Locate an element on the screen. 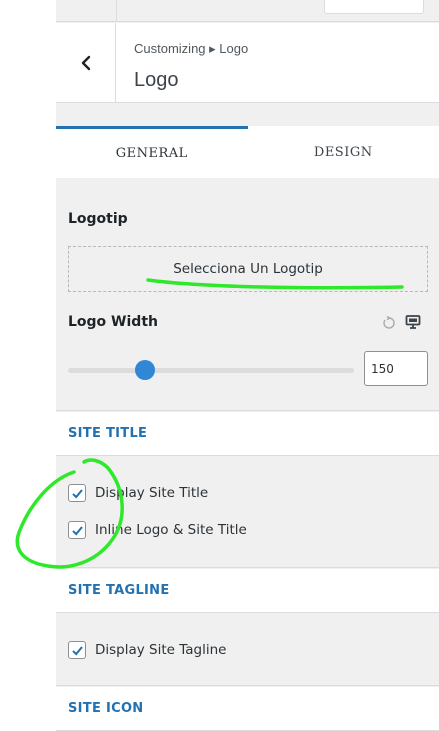 The height and width of the screenshot is (731, 439). logo-width-input is located at coordinates (396, 368).